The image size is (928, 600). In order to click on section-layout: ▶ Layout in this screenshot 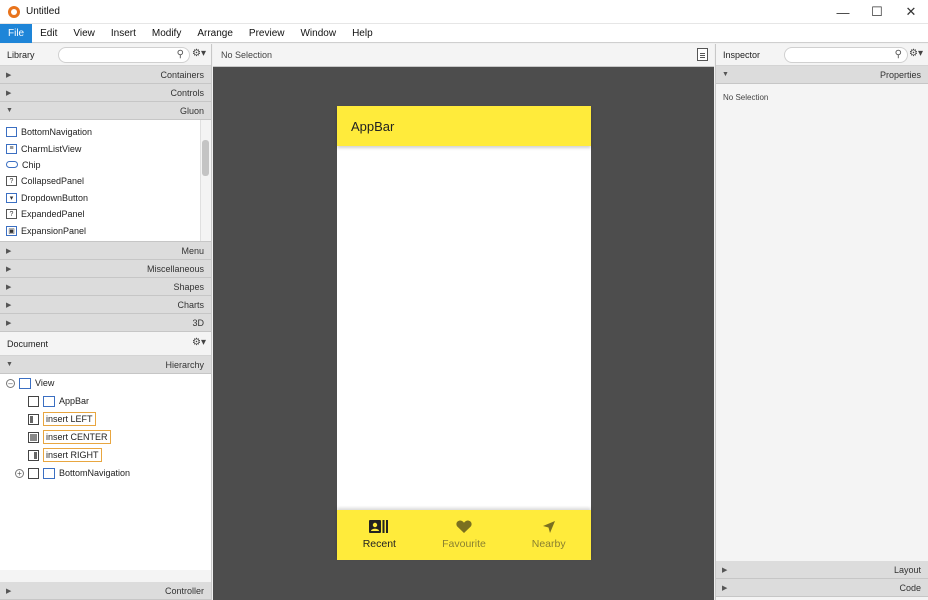, I will do `click(822, 570)`.